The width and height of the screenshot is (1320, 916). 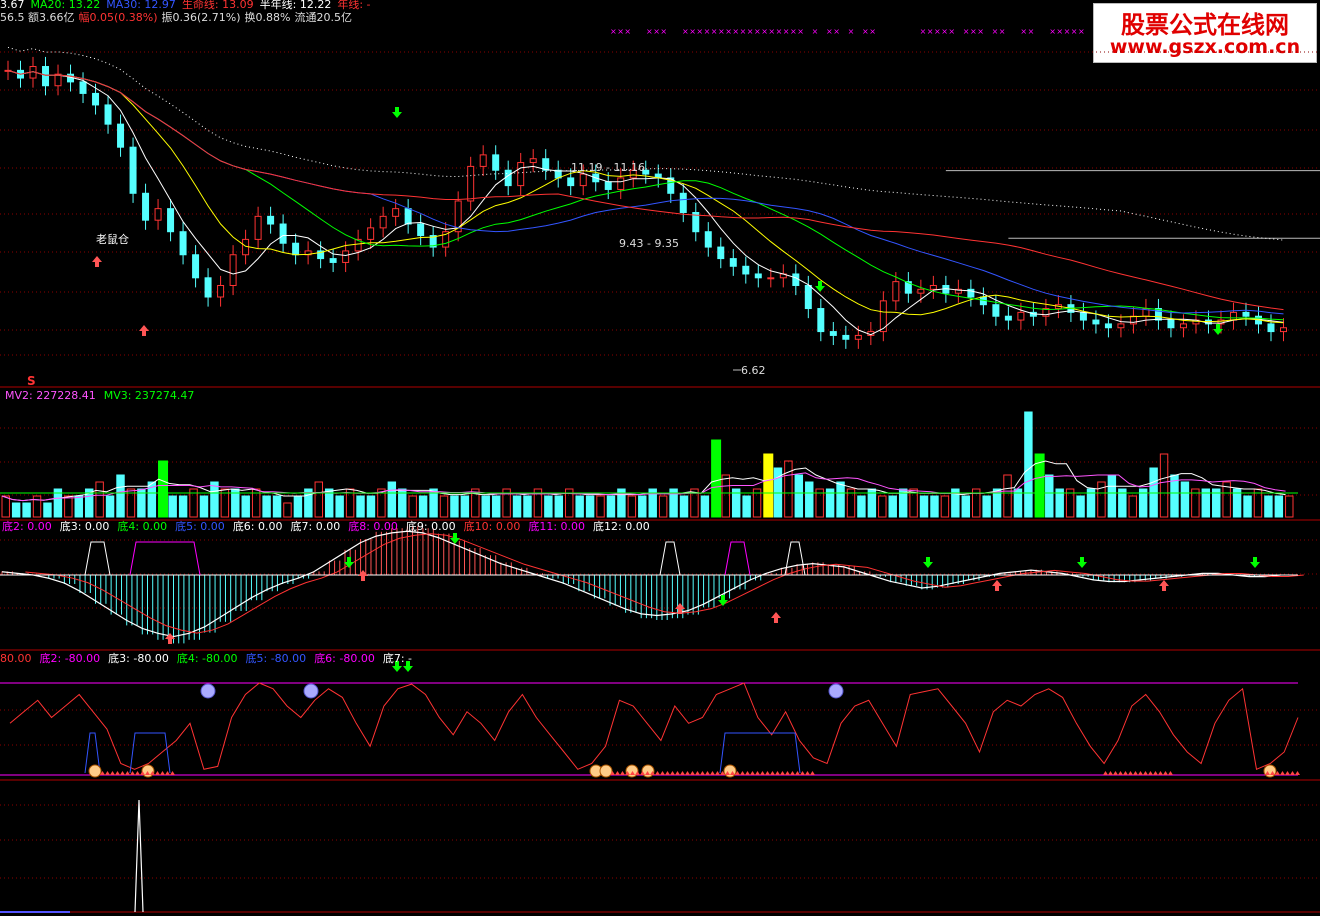 What do you see at coordinates (142, 526) in the screenshot?
I see `osc-header-item-2: 底4: 0.00` at bounding box center [142, 526].